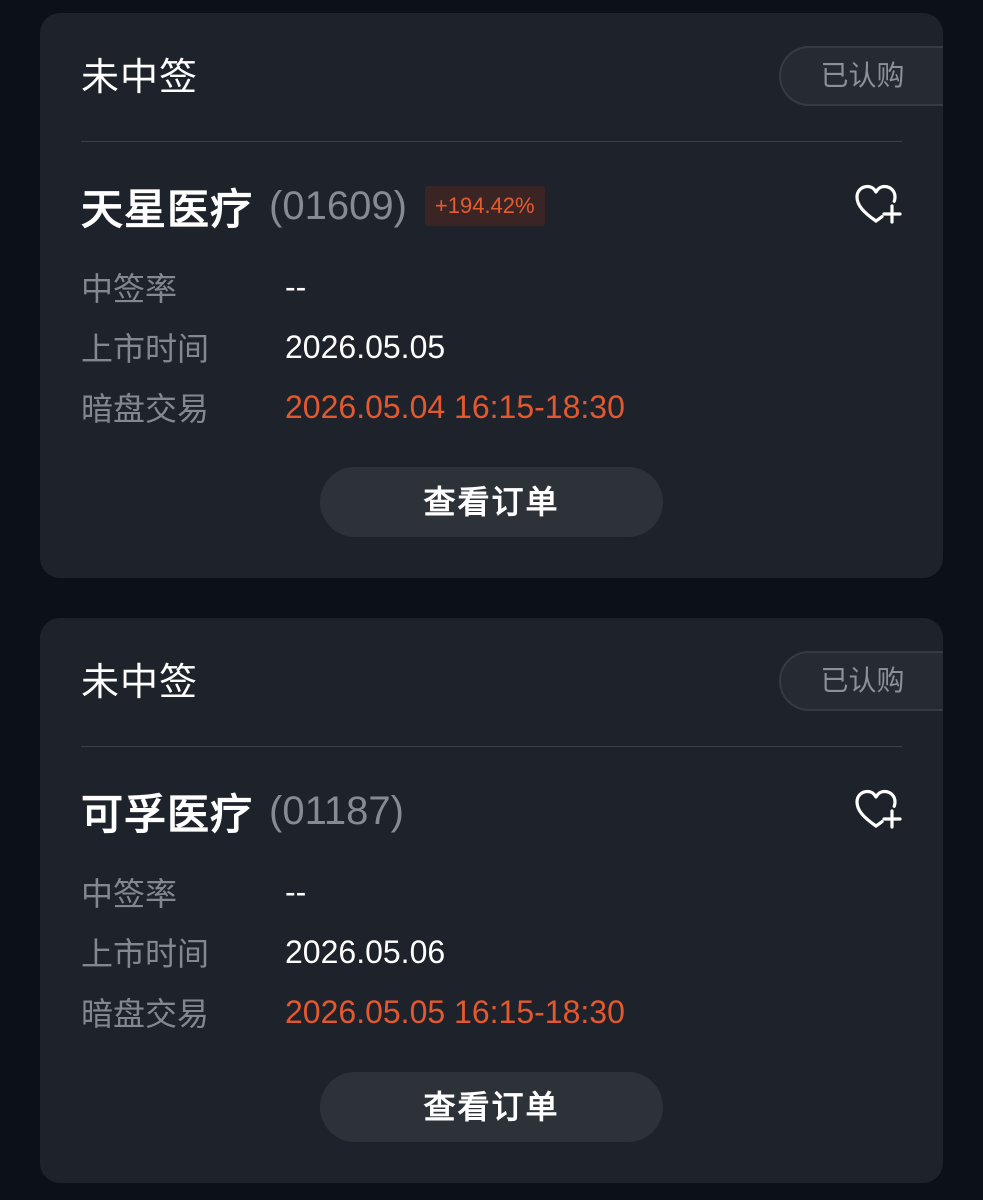  What do you see at coordinates (167, 814) in the screenshot?
I see `stock-name: 可孚医疗` at bounding box center [167, 814].